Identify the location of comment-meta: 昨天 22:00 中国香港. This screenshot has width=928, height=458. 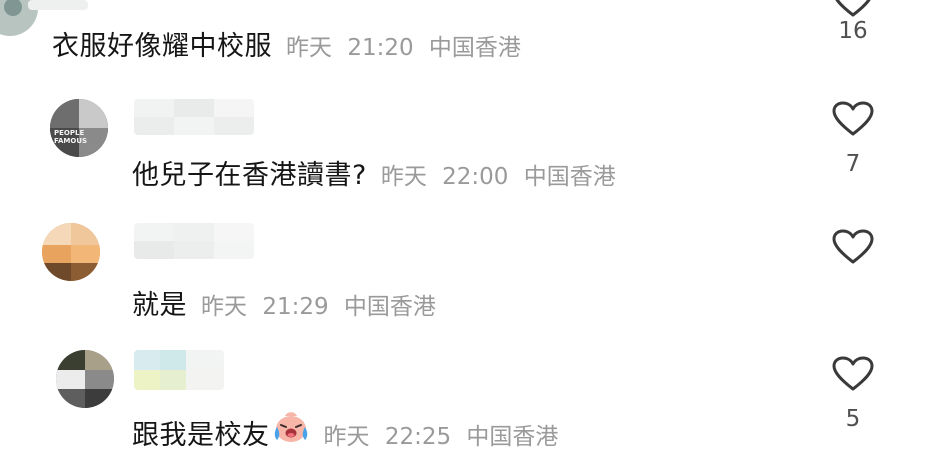
(498, 174).